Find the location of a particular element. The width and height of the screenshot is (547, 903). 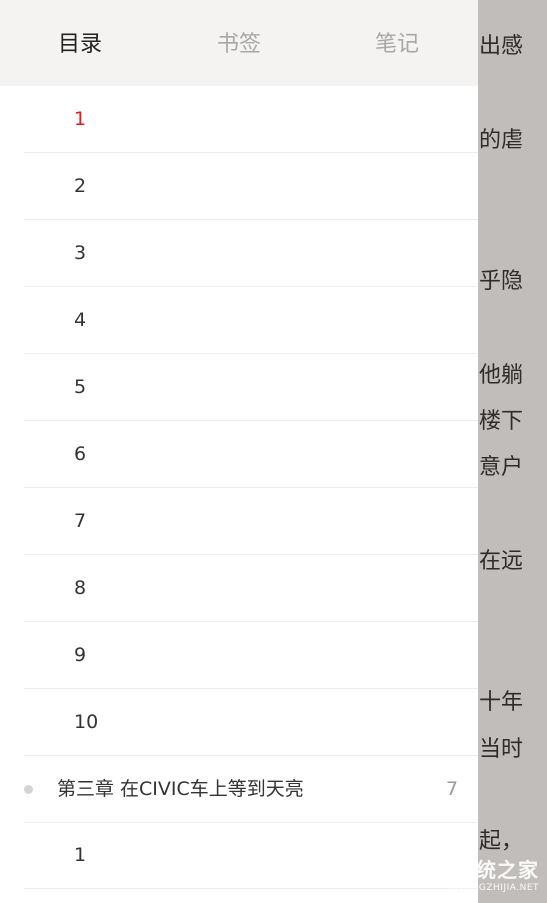

toc-item-label: 6 is located at coordinates (80, 454).